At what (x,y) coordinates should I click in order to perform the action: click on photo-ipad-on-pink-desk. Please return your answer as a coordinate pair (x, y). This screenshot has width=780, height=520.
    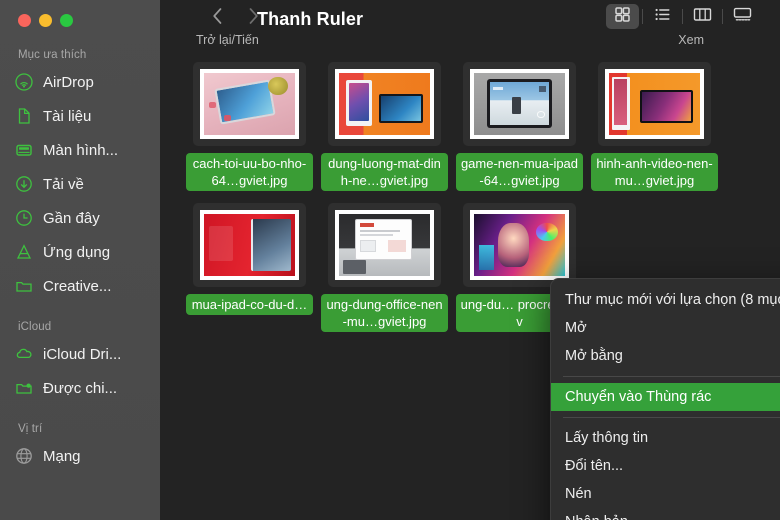
    Looking at the image, I should click on (249, 104).